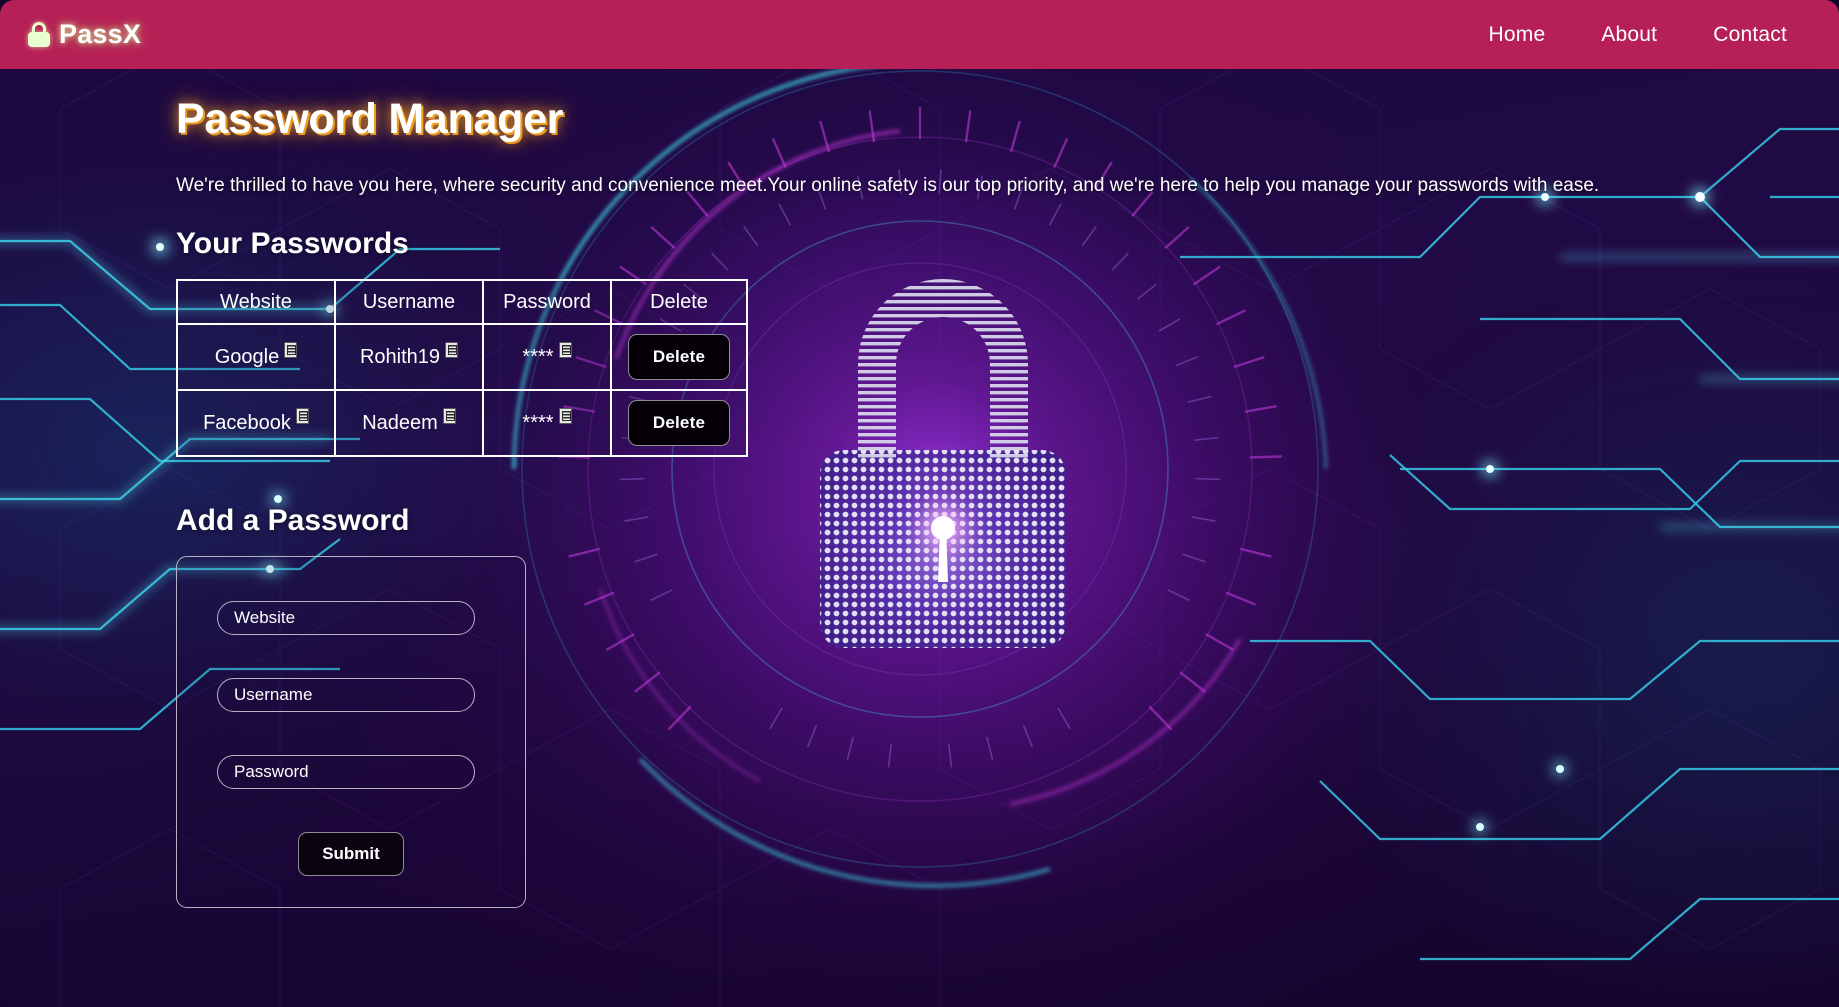 Image resolution: width=1839 pixels, height=1007 pixels. I want to click on brand-name: PassX, so click(100, 34).